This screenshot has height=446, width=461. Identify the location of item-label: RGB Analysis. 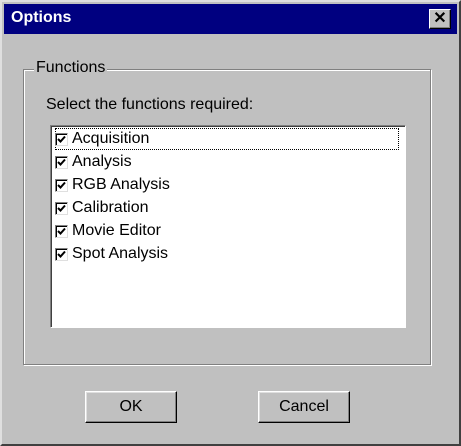
(121, 184).